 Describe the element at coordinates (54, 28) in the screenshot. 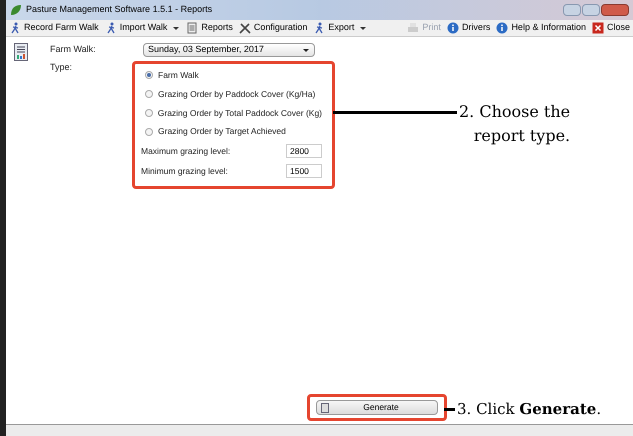

I see `toolbar-button: Record Farm Walk` at that location.